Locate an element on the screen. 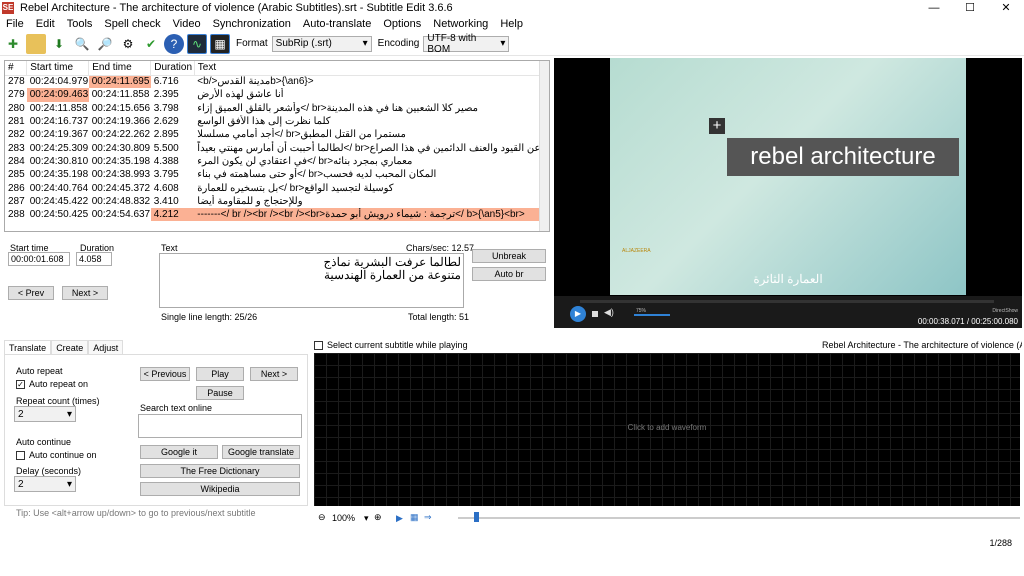 This screenshot has height=576, width=1024. menu-video: Video is located at coordinates (187, 24).